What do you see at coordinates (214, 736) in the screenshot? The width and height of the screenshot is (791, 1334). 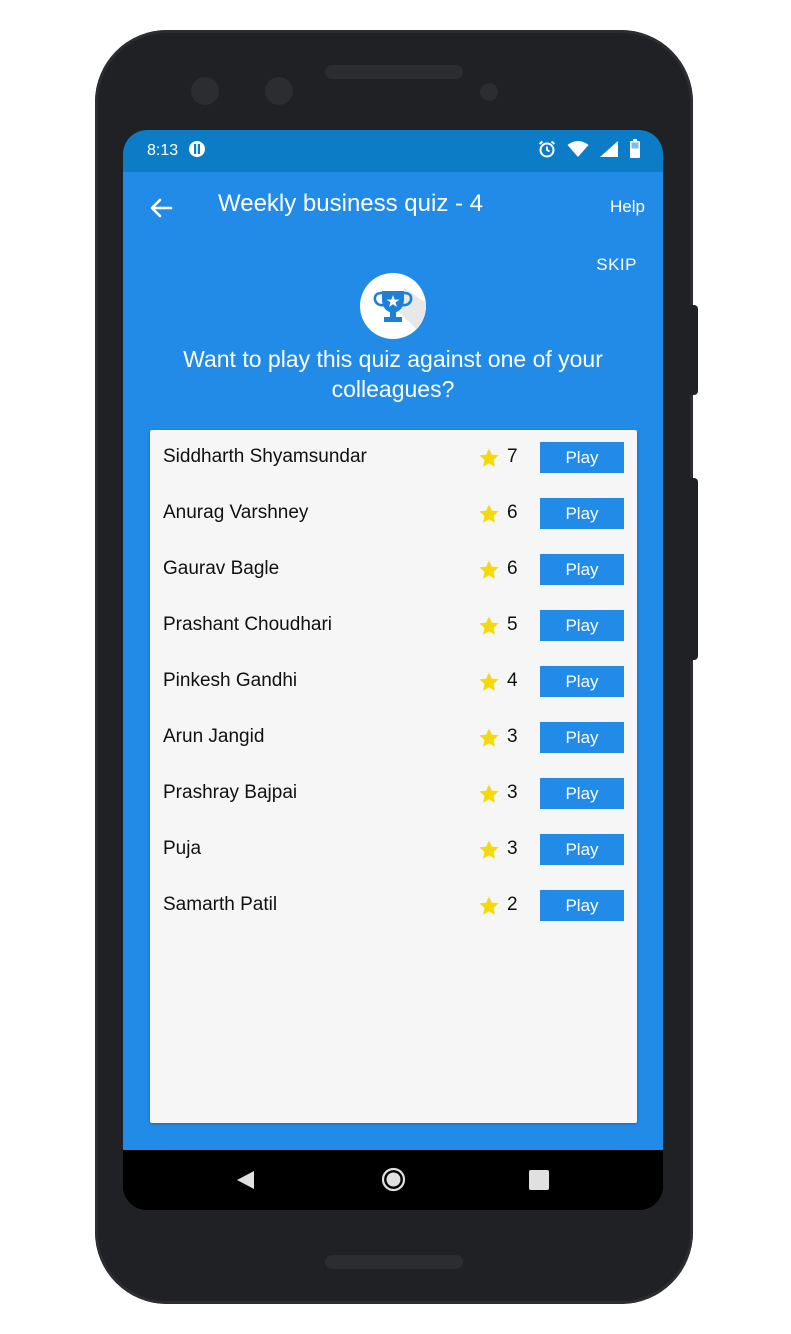 I see `colleague-name: Arun Jangid` at bounding box center [214, 736].